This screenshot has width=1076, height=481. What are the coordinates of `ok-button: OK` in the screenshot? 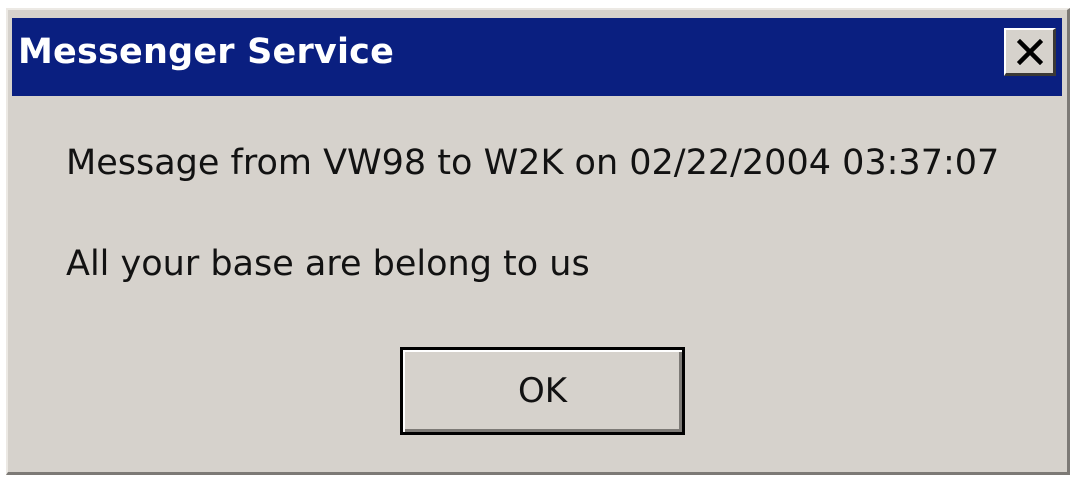 It's located at (542, 391).